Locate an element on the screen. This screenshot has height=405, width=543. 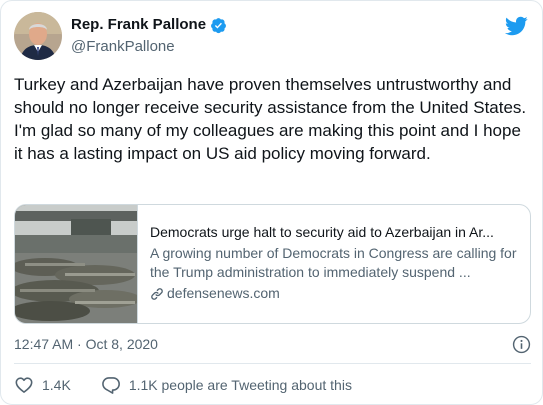
divider is located at coordinates (272, 363).